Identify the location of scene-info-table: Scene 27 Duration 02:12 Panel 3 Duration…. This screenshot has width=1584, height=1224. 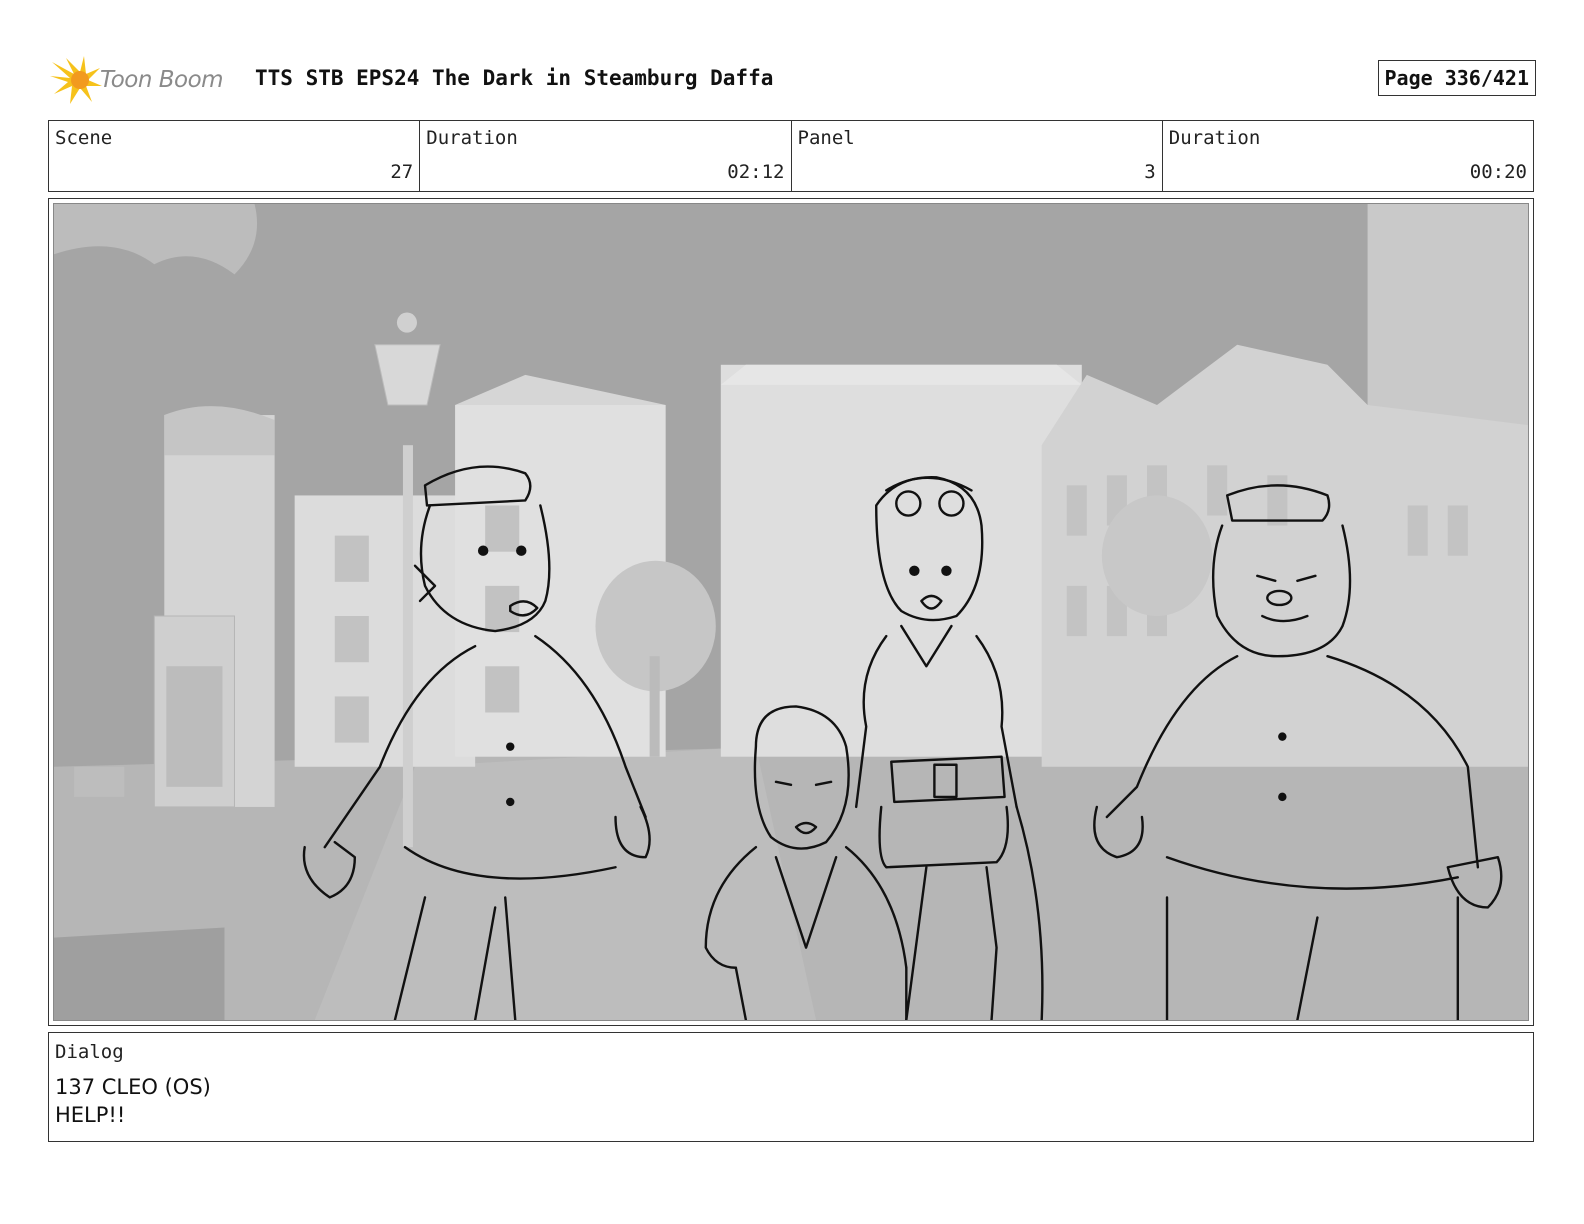
(791, 156).